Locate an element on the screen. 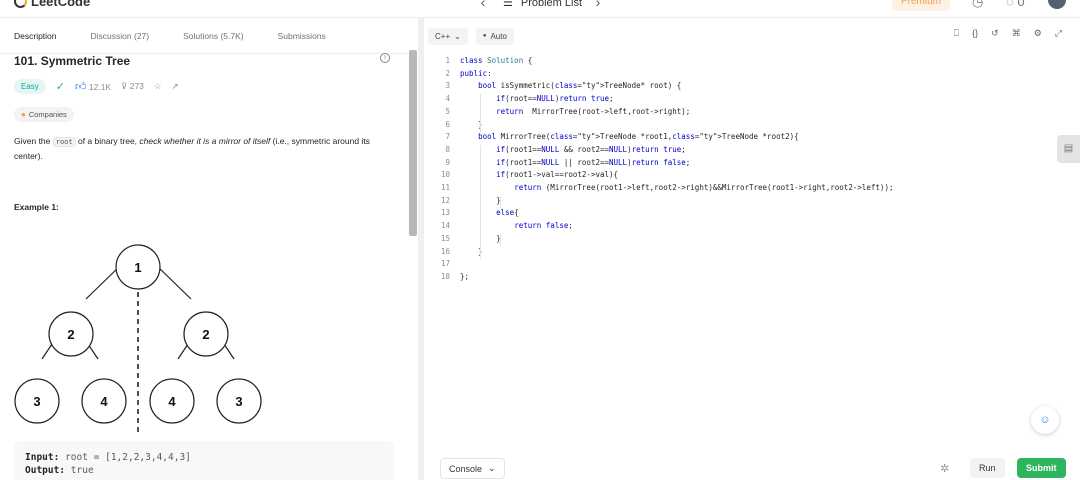 This screenshot has height=480, width=1080. dislike-count: 273 is located at coordinates (136, 86).